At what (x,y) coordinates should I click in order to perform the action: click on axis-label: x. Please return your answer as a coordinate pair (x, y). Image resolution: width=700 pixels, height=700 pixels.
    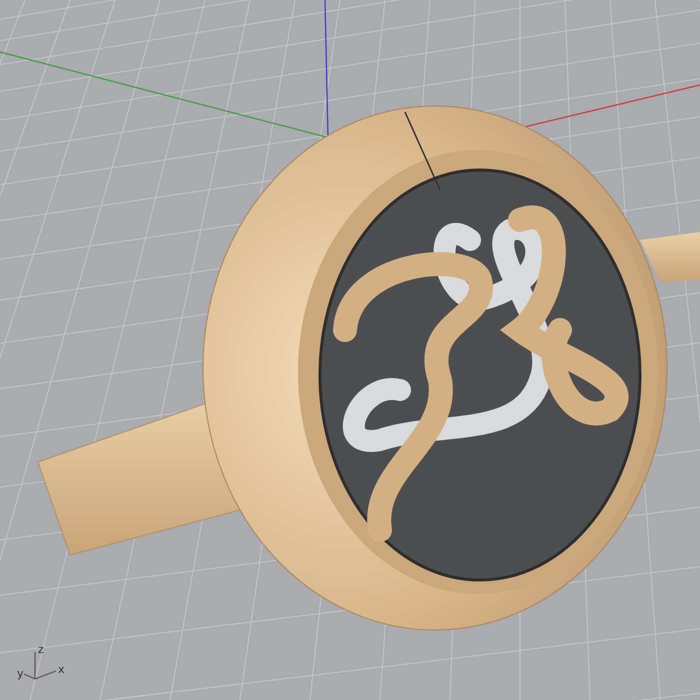
    Looking at the image, I should click on (61, 669).